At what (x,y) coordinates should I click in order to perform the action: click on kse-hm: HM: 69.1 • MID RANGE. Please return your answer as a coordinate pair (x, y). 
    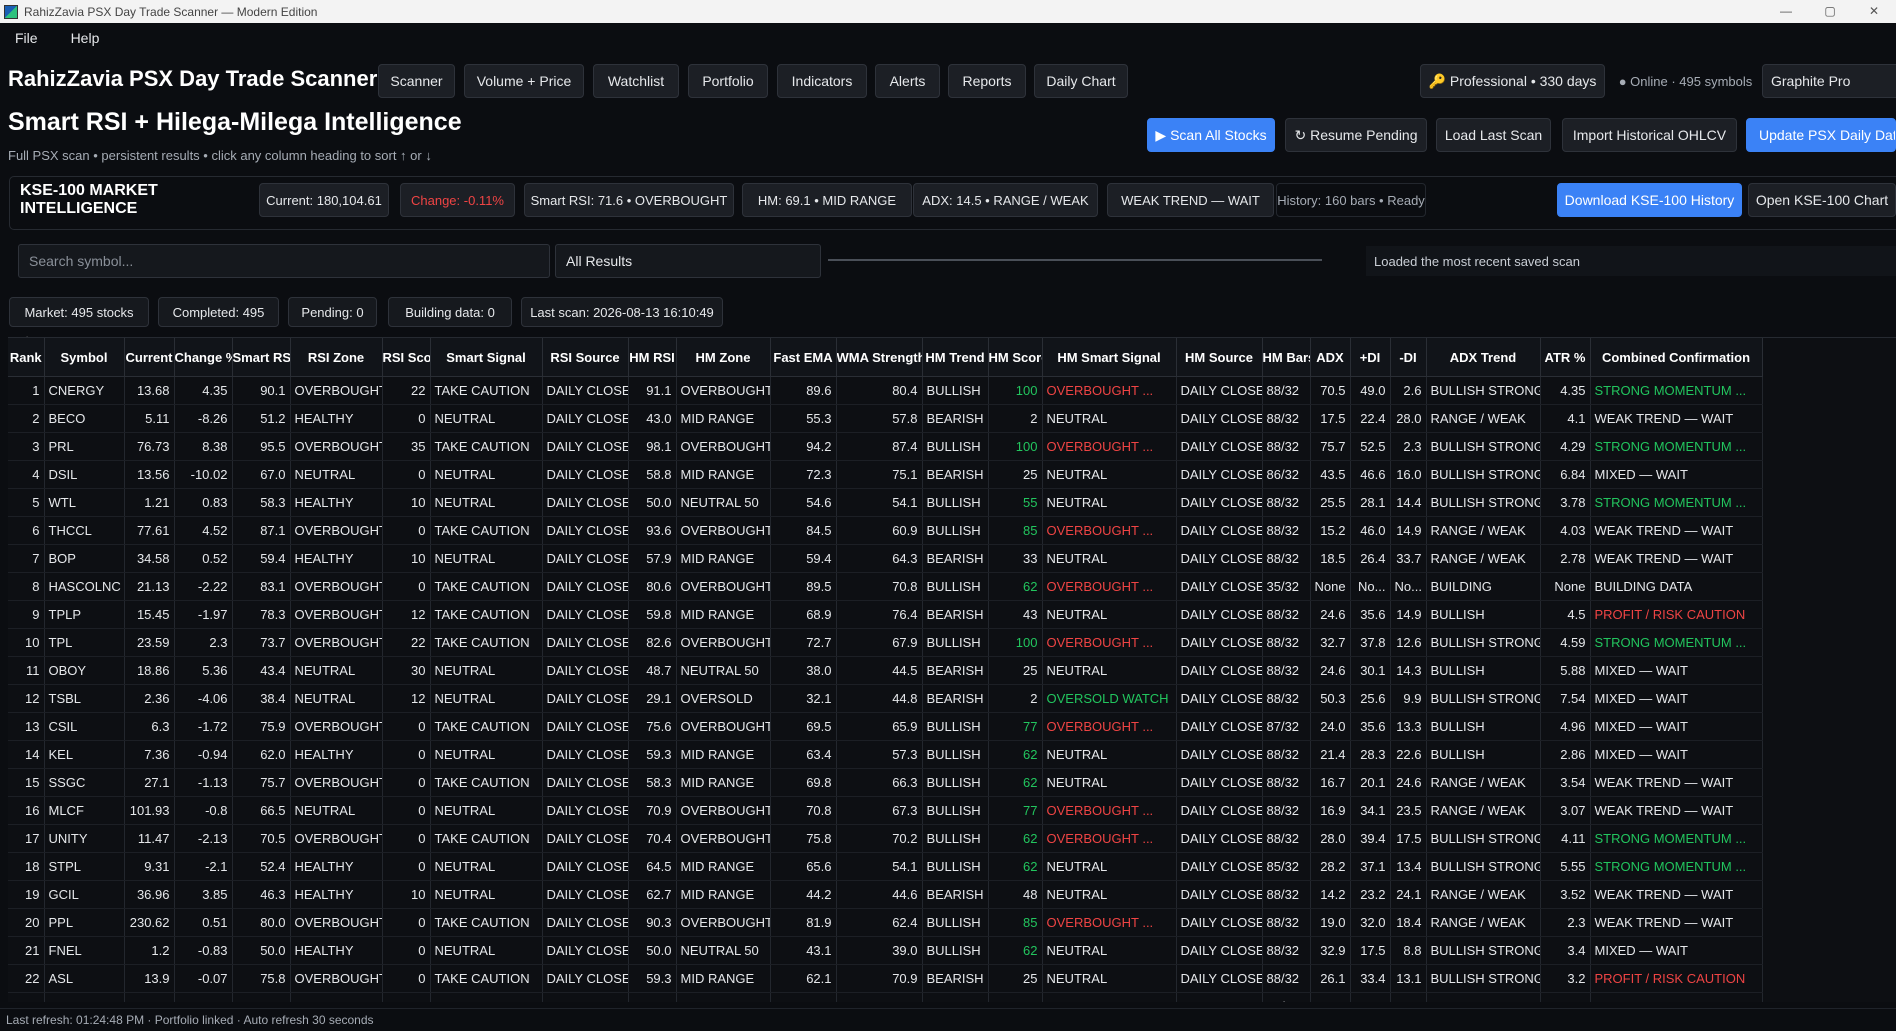
    Looking at the image, I should click on (827, 200).